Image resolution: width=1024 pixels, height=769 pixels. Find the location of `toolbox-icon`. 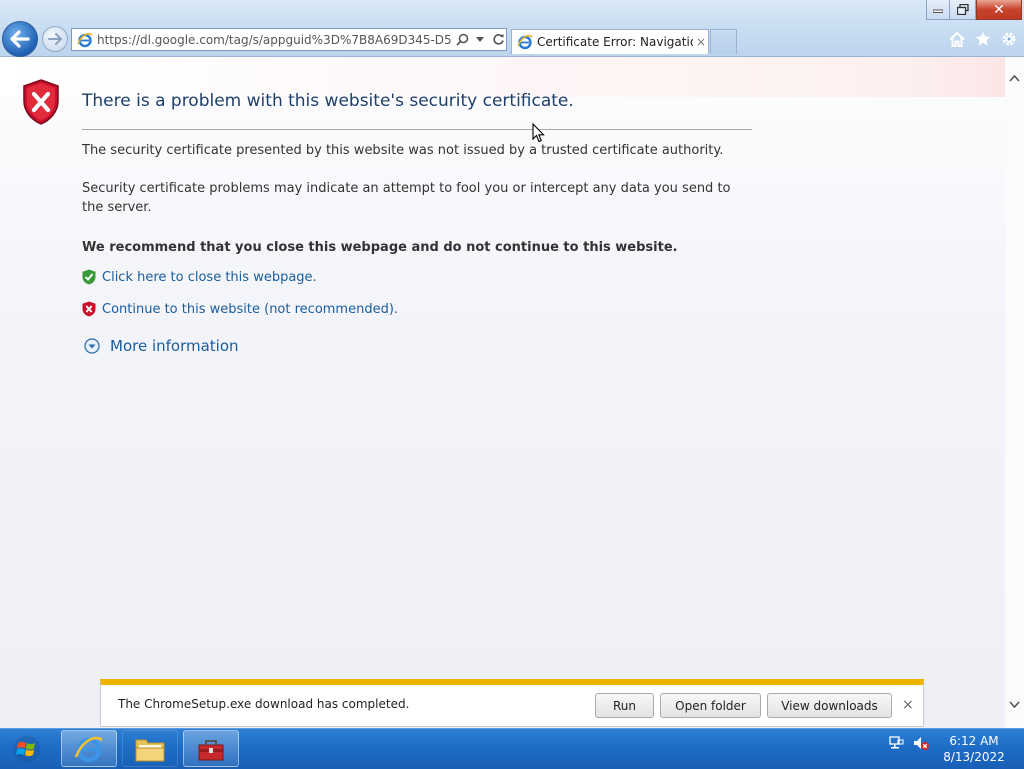

toolbox-icon is located at coordinates (211, 749).